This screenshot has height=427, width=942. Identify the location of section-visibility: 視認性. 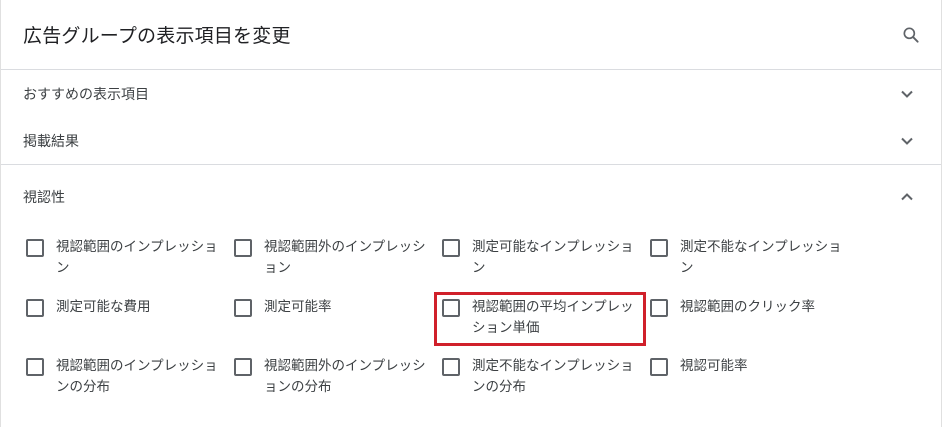
(471, 197).